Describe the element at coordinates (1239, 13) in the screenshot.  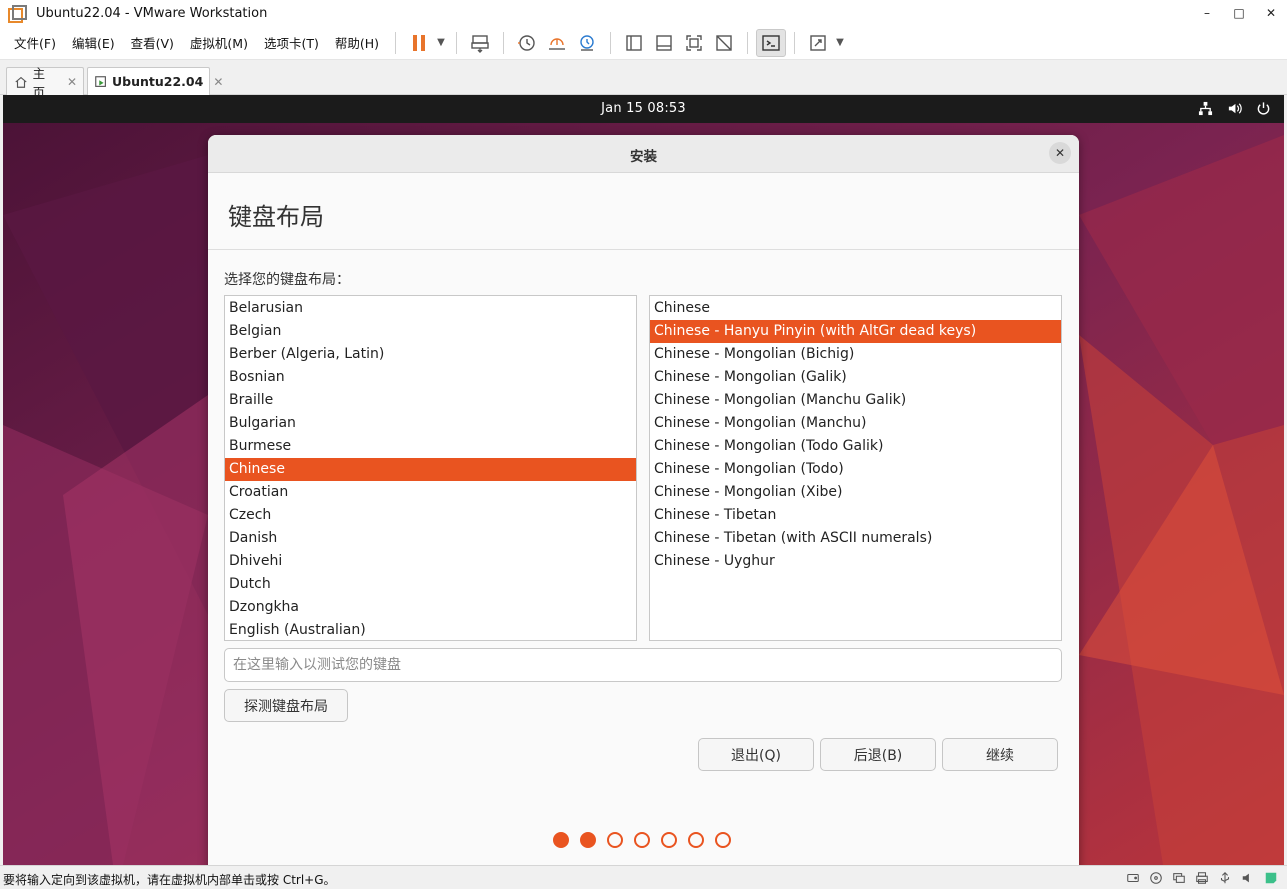
I see `maximize-button: □` at that location.